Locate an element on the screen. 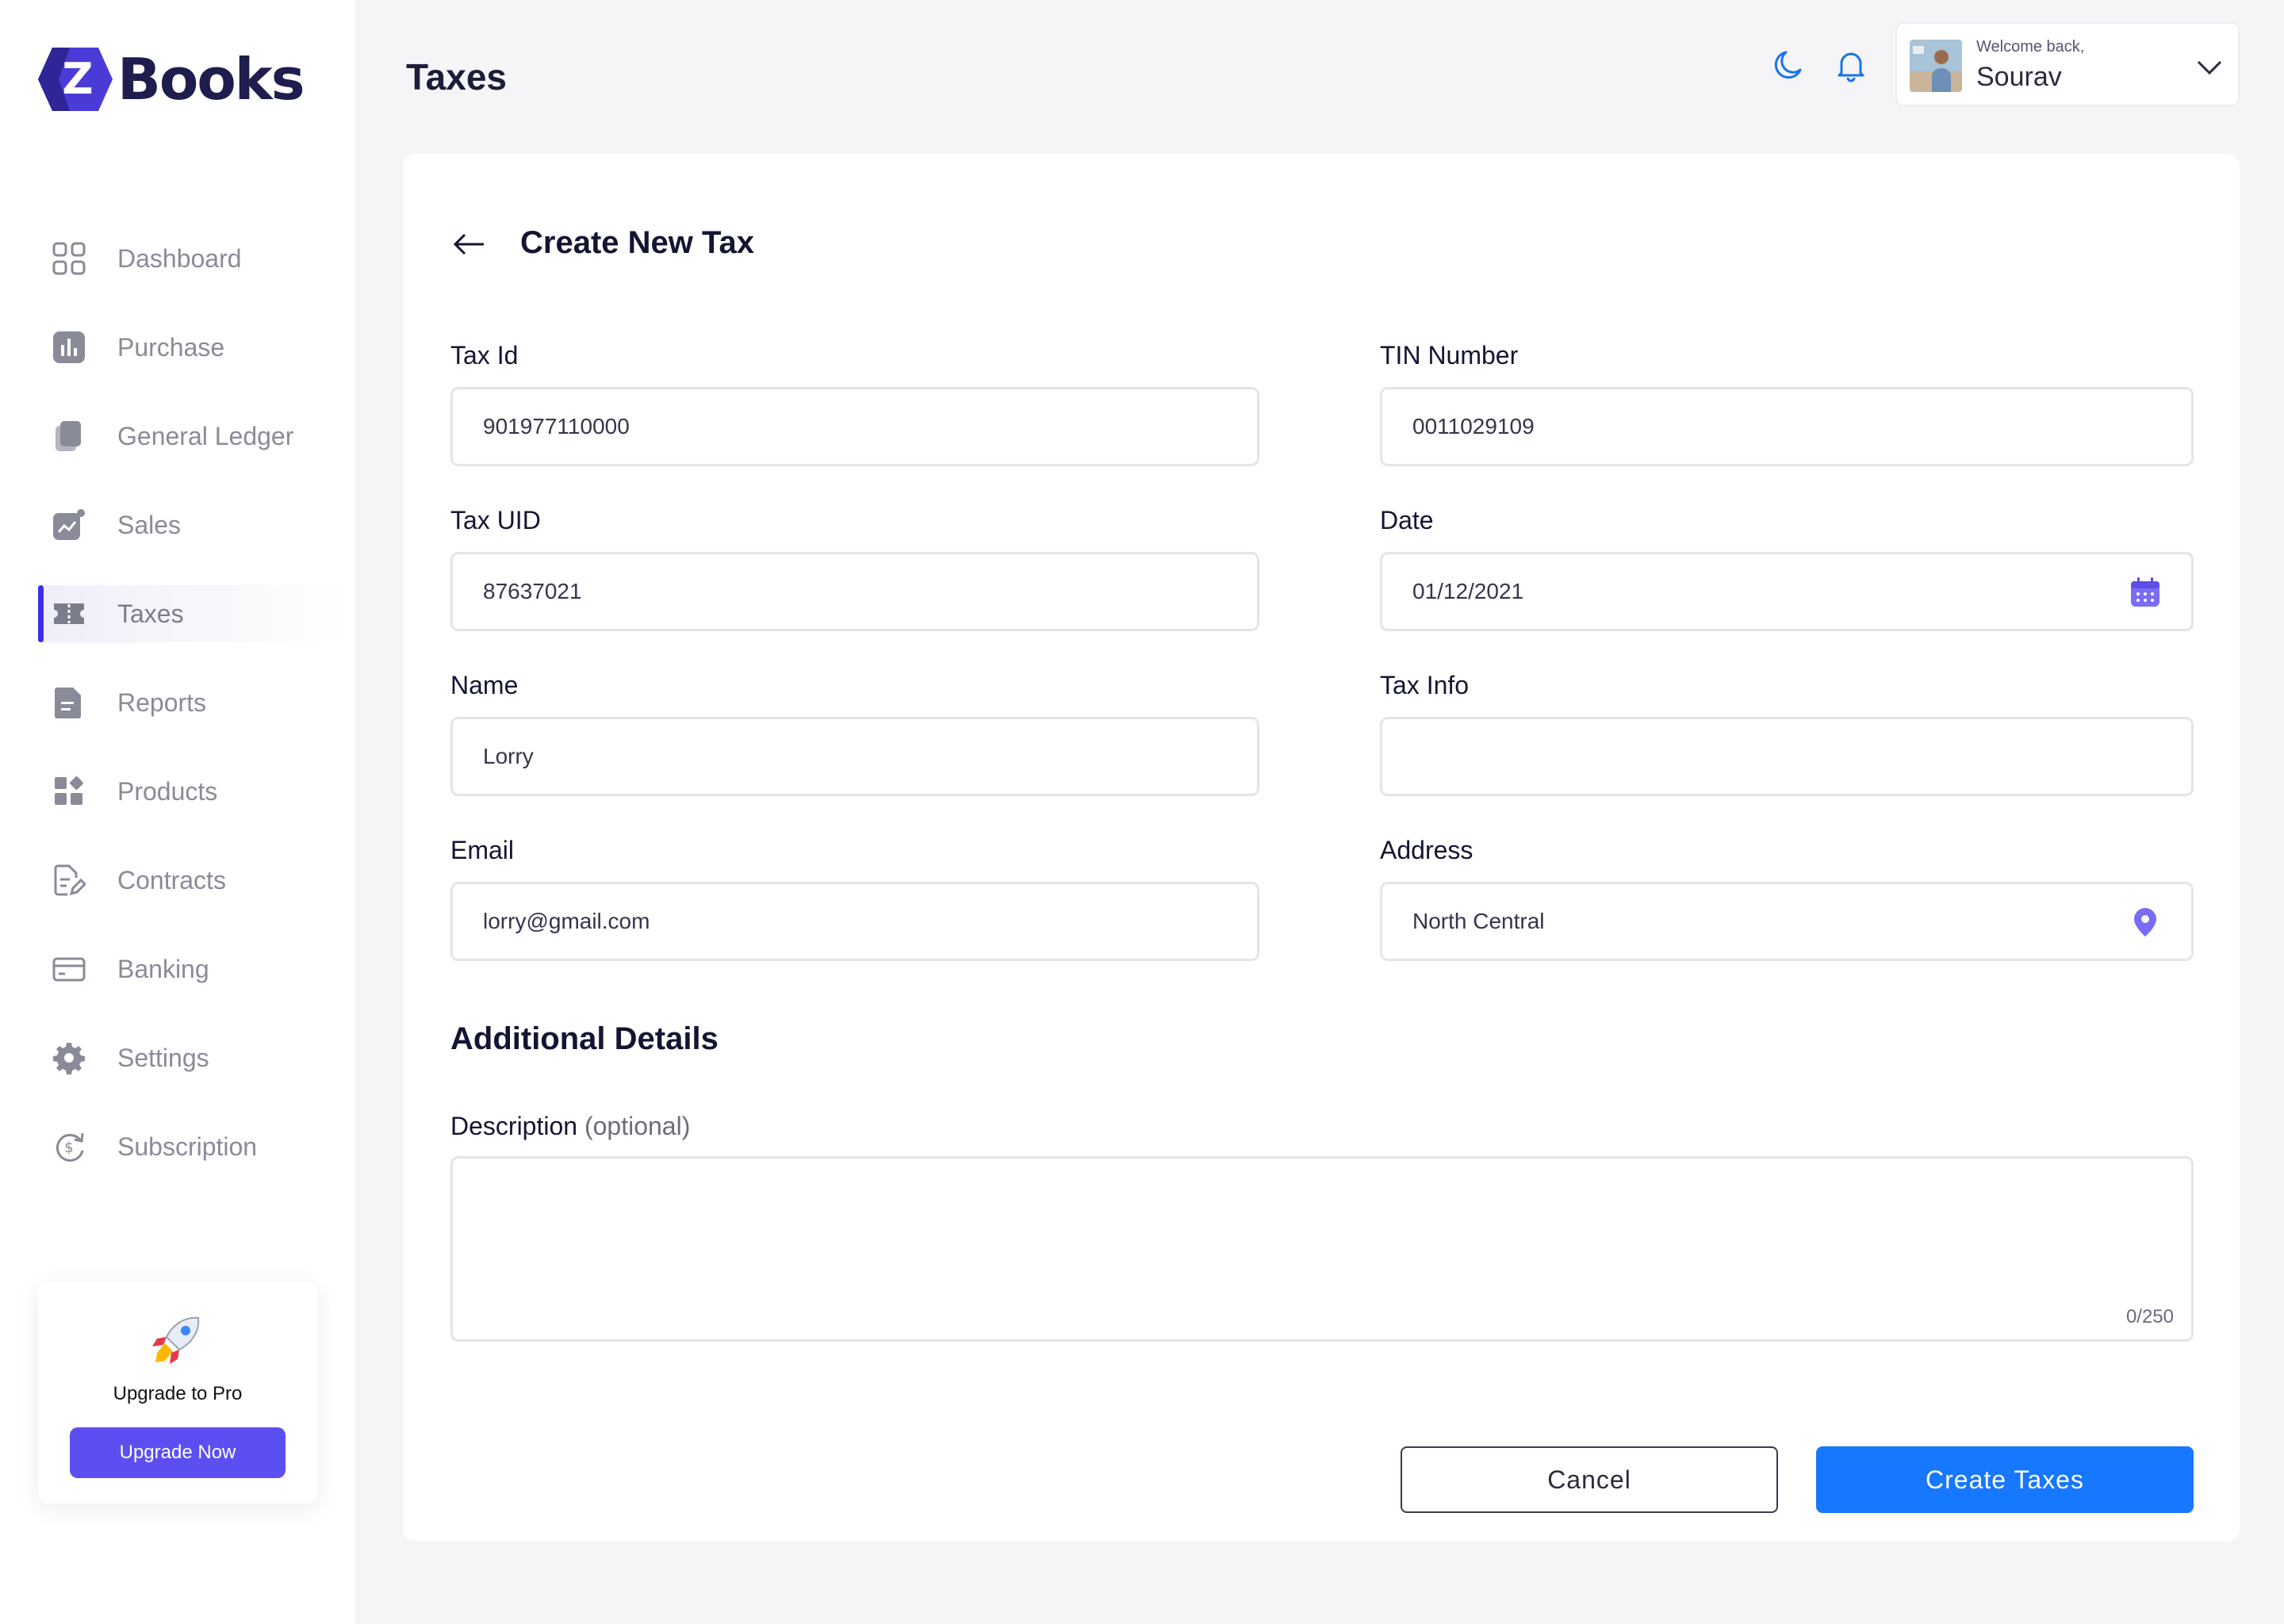 The height and width of the screenshot is (1624, 2284). email-label: Email is located at coordinates (482, 850).